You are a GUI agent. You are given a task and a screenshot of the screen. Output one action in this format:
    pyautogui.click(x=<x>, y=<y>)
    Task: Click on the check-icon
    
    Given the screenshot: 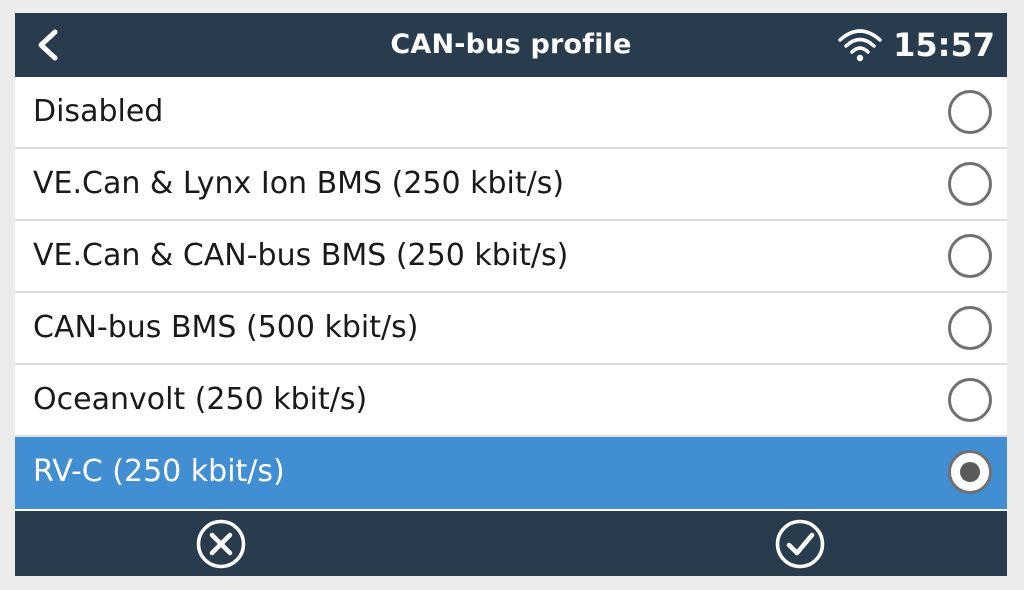 What is the action you would take?
    pyautogui.click(x=800, y=544)
    